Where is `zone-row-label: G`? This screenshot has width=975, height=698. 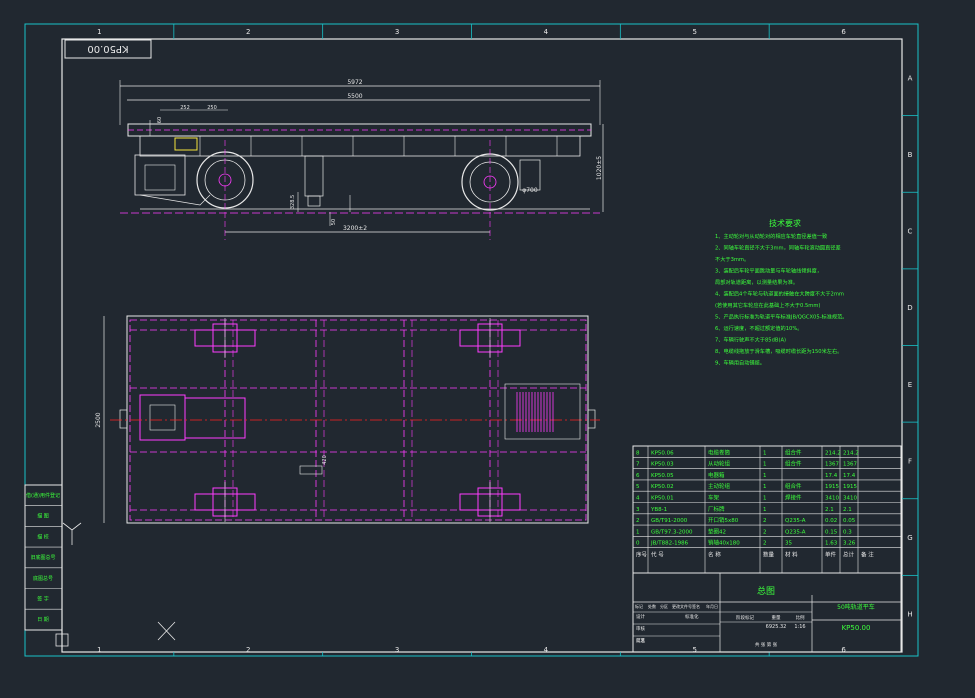
zone-row-label: G is located at coordinates (909, 538).